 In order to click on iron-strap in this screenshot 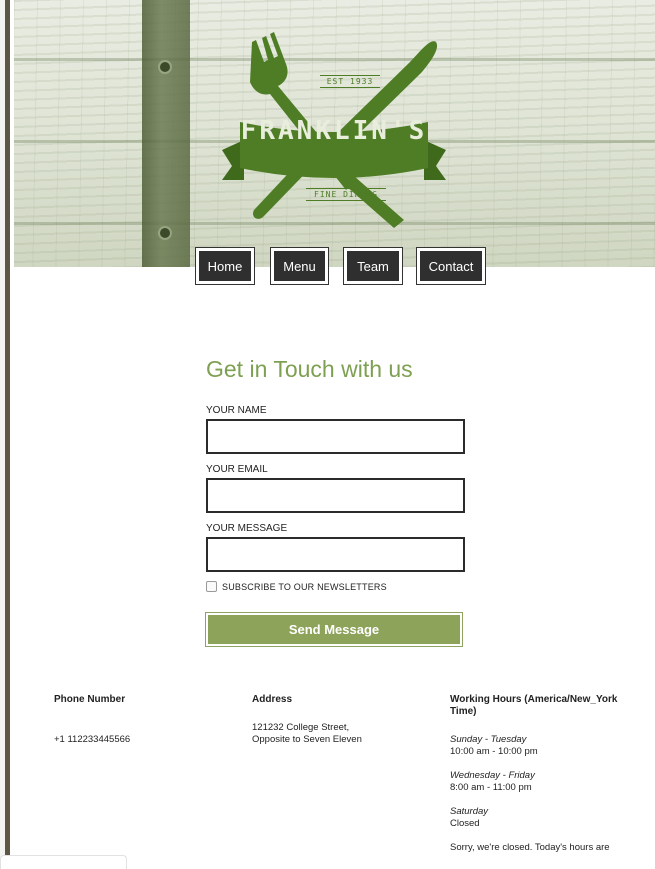, I will do `click(166, 133)`.